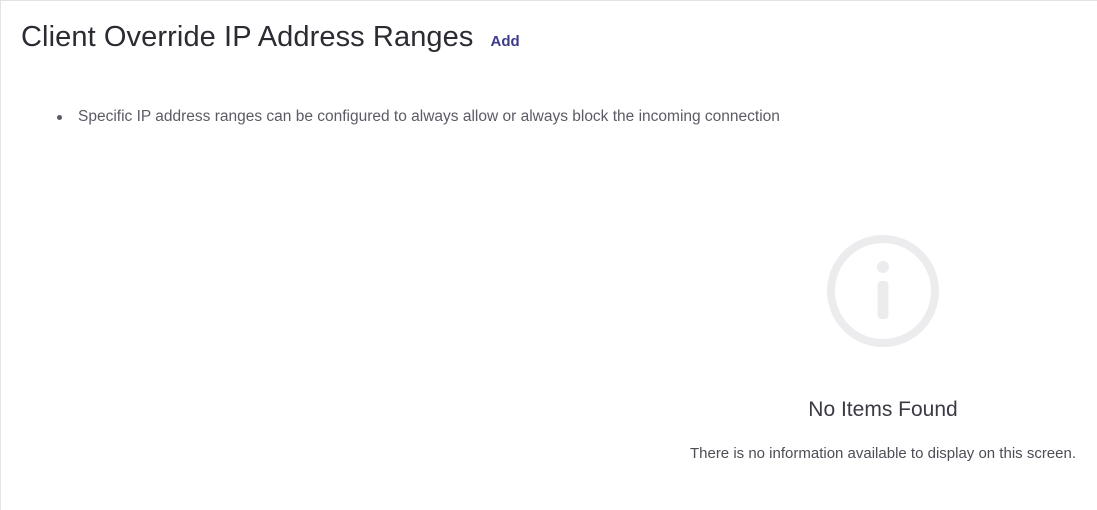 Image resolution: width=1097 pixels, height=510 pixels. I want to click on page-title: Client Override IP Address Ranges, so click(247, 37).